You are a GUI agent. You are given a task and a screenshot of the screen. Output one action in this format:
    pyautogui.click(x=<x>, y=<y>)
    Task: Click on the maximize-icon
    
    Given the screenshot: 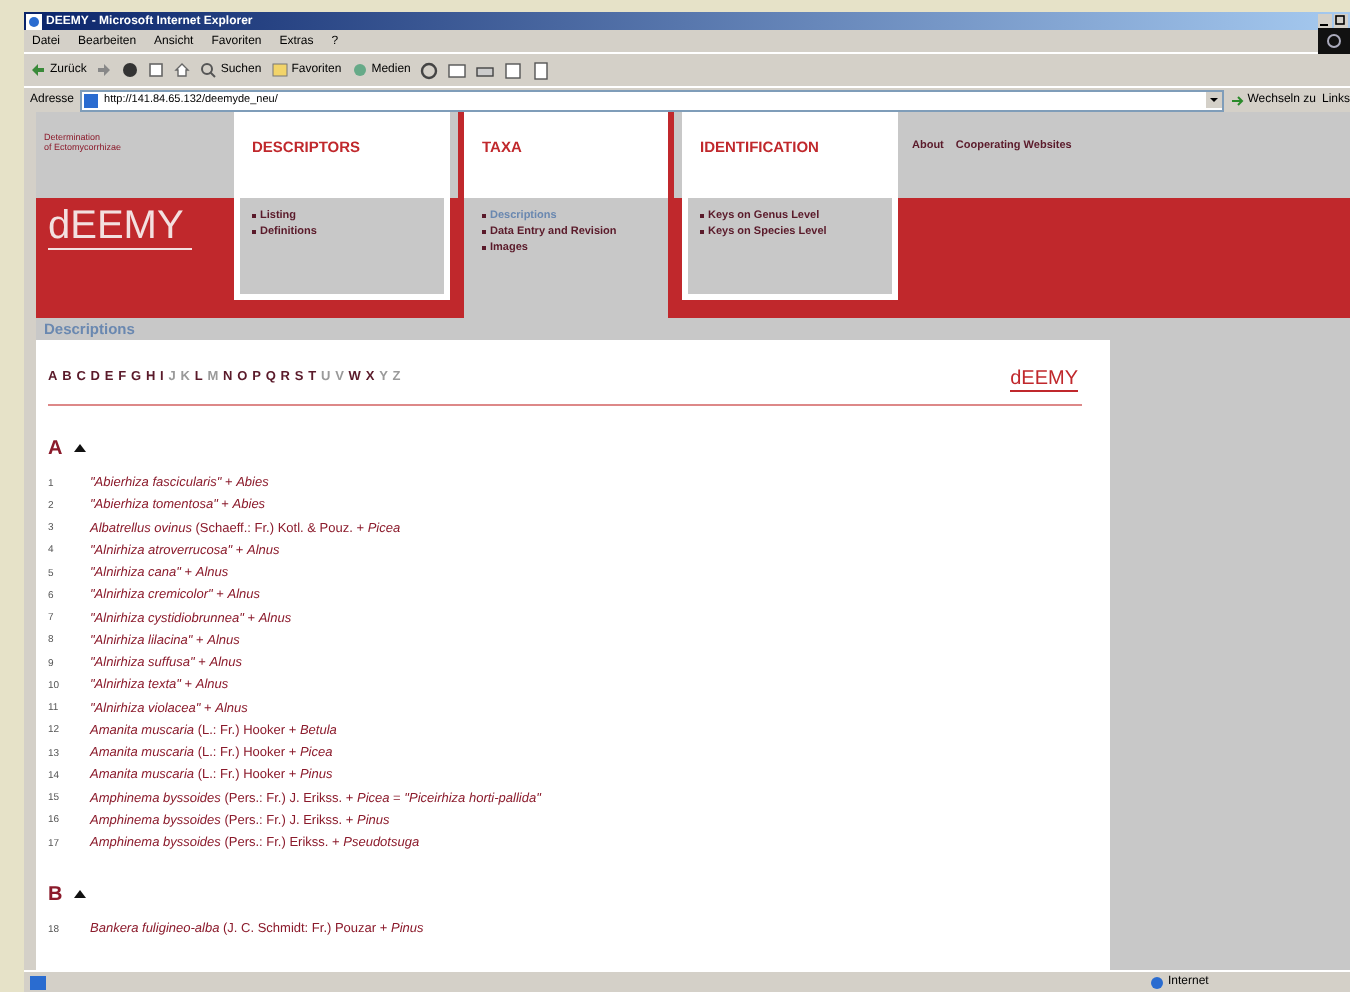 What is the action you would take?
    pyautogui.click(x=1341, y=21)
    